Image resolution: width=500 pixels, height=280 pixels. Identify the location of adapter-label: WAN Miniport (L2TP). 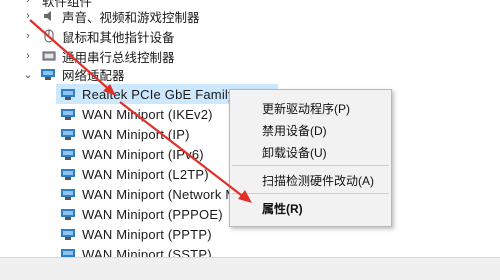
(145, 174).